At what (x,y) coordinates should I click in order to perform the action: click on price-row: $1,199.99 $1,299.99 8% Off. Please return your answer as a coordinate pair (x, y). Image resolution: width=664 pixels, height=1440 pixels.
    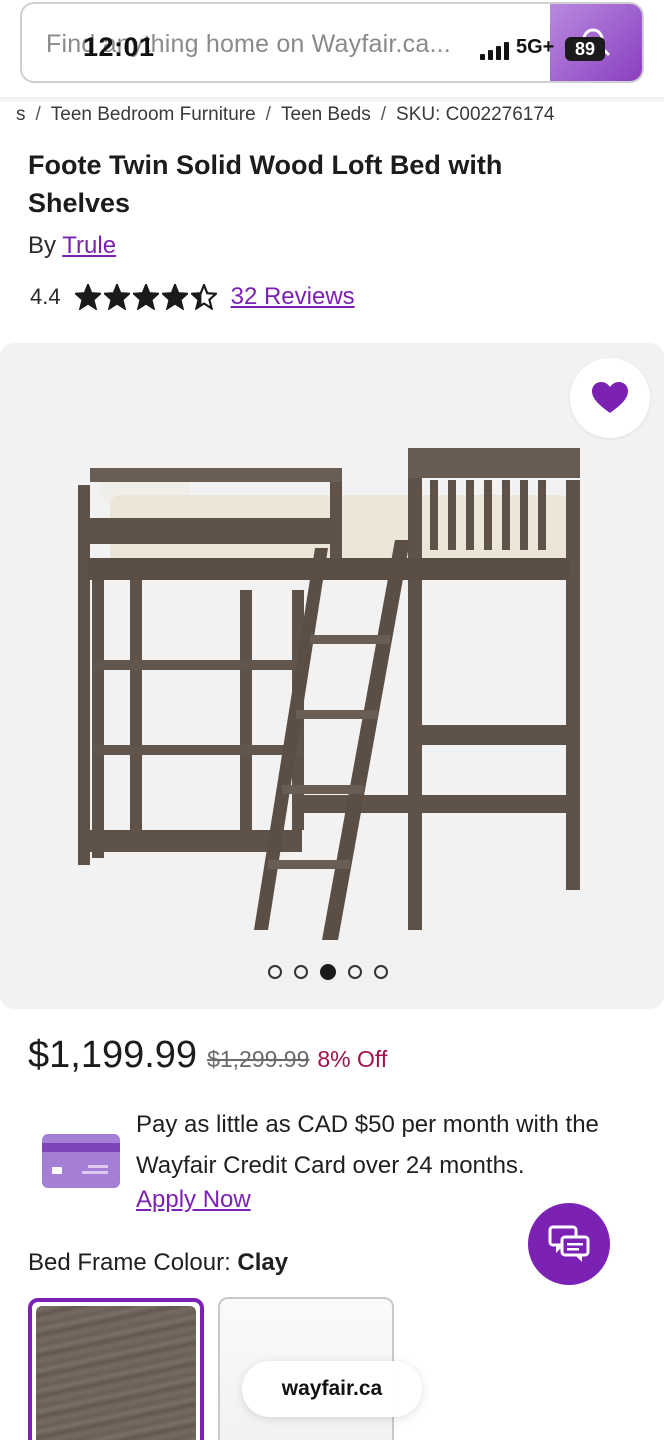
    Looking at the image, I should click on (207, 1055).